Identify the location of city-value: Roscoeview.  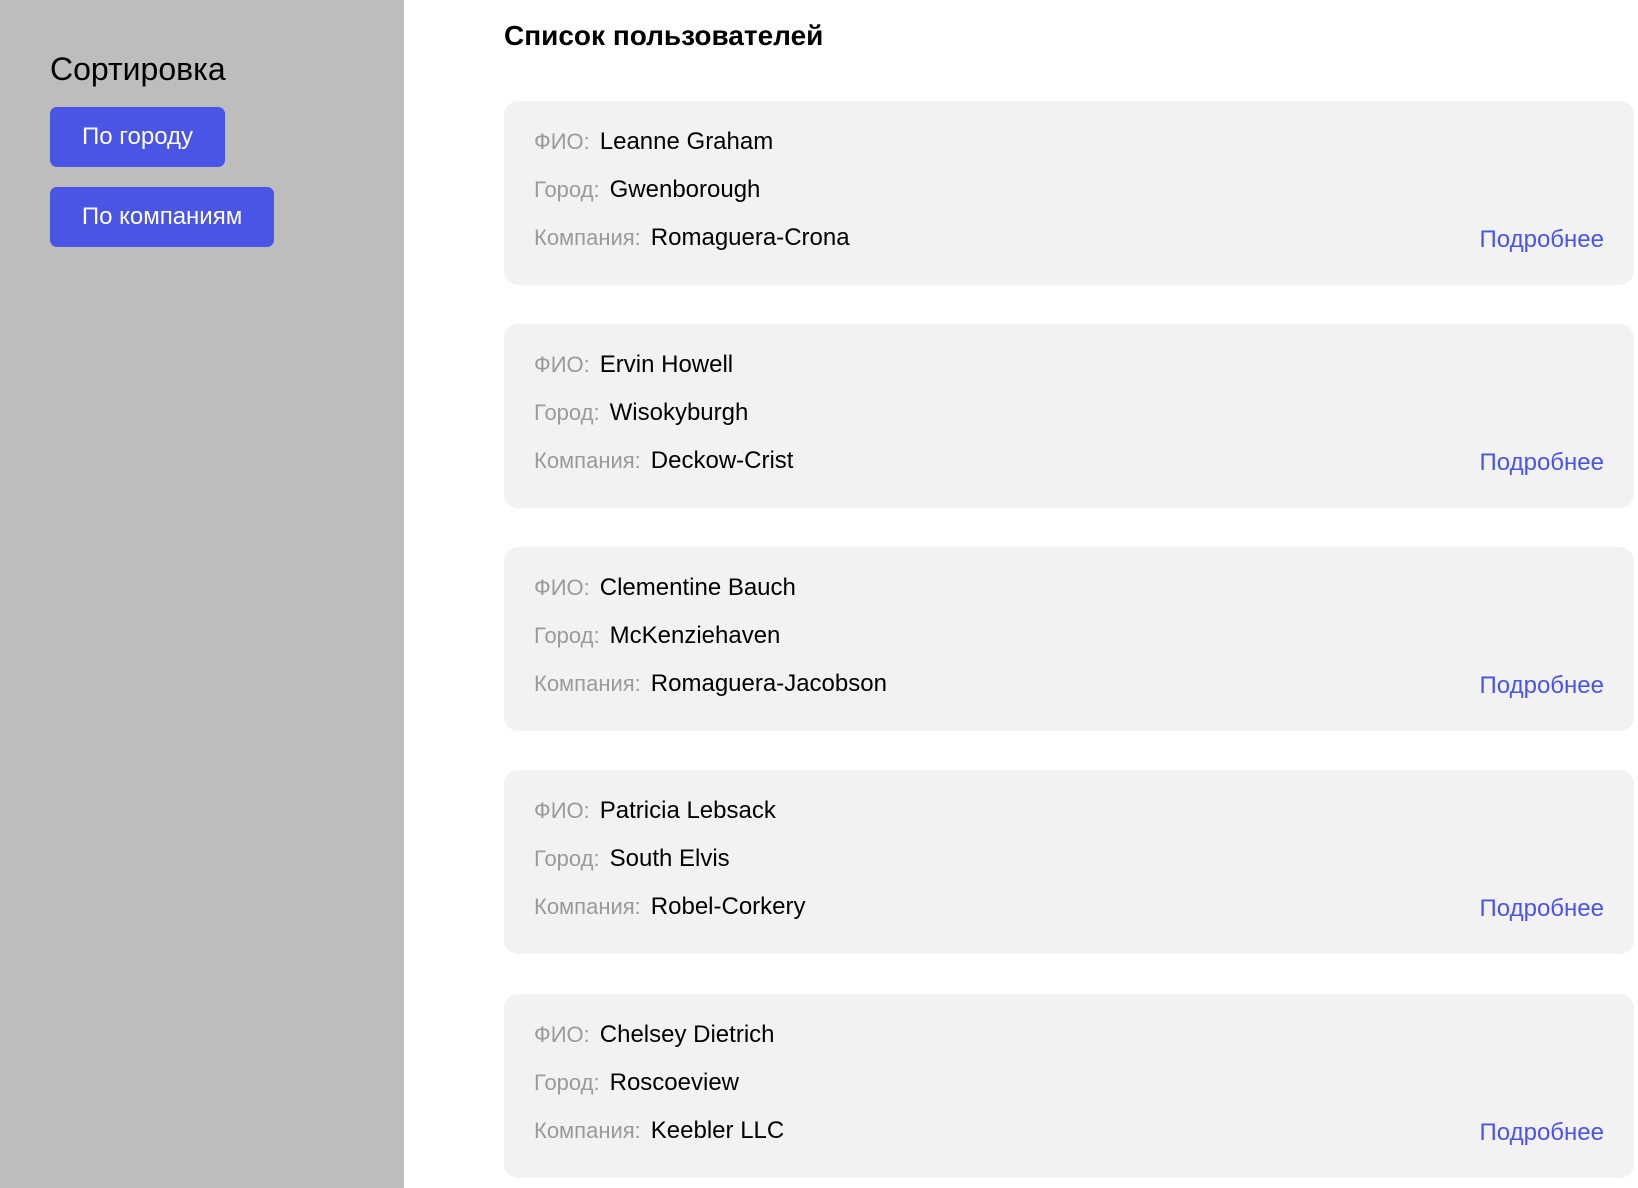
(674, 1082).